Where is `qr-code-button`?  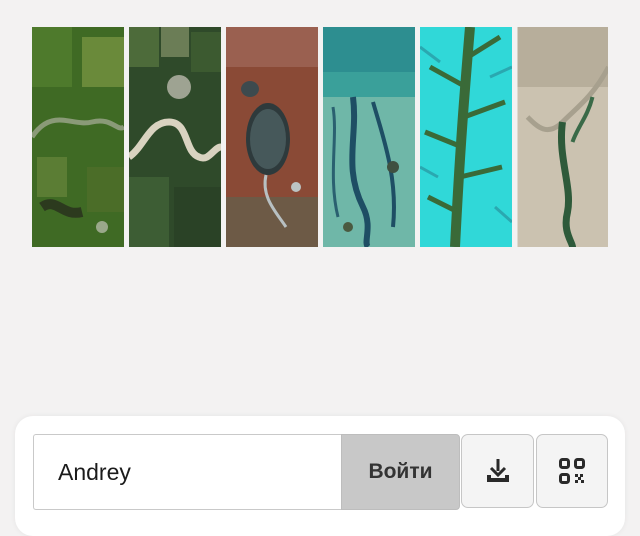 qr-code-button is located at coordinates (572, 471).